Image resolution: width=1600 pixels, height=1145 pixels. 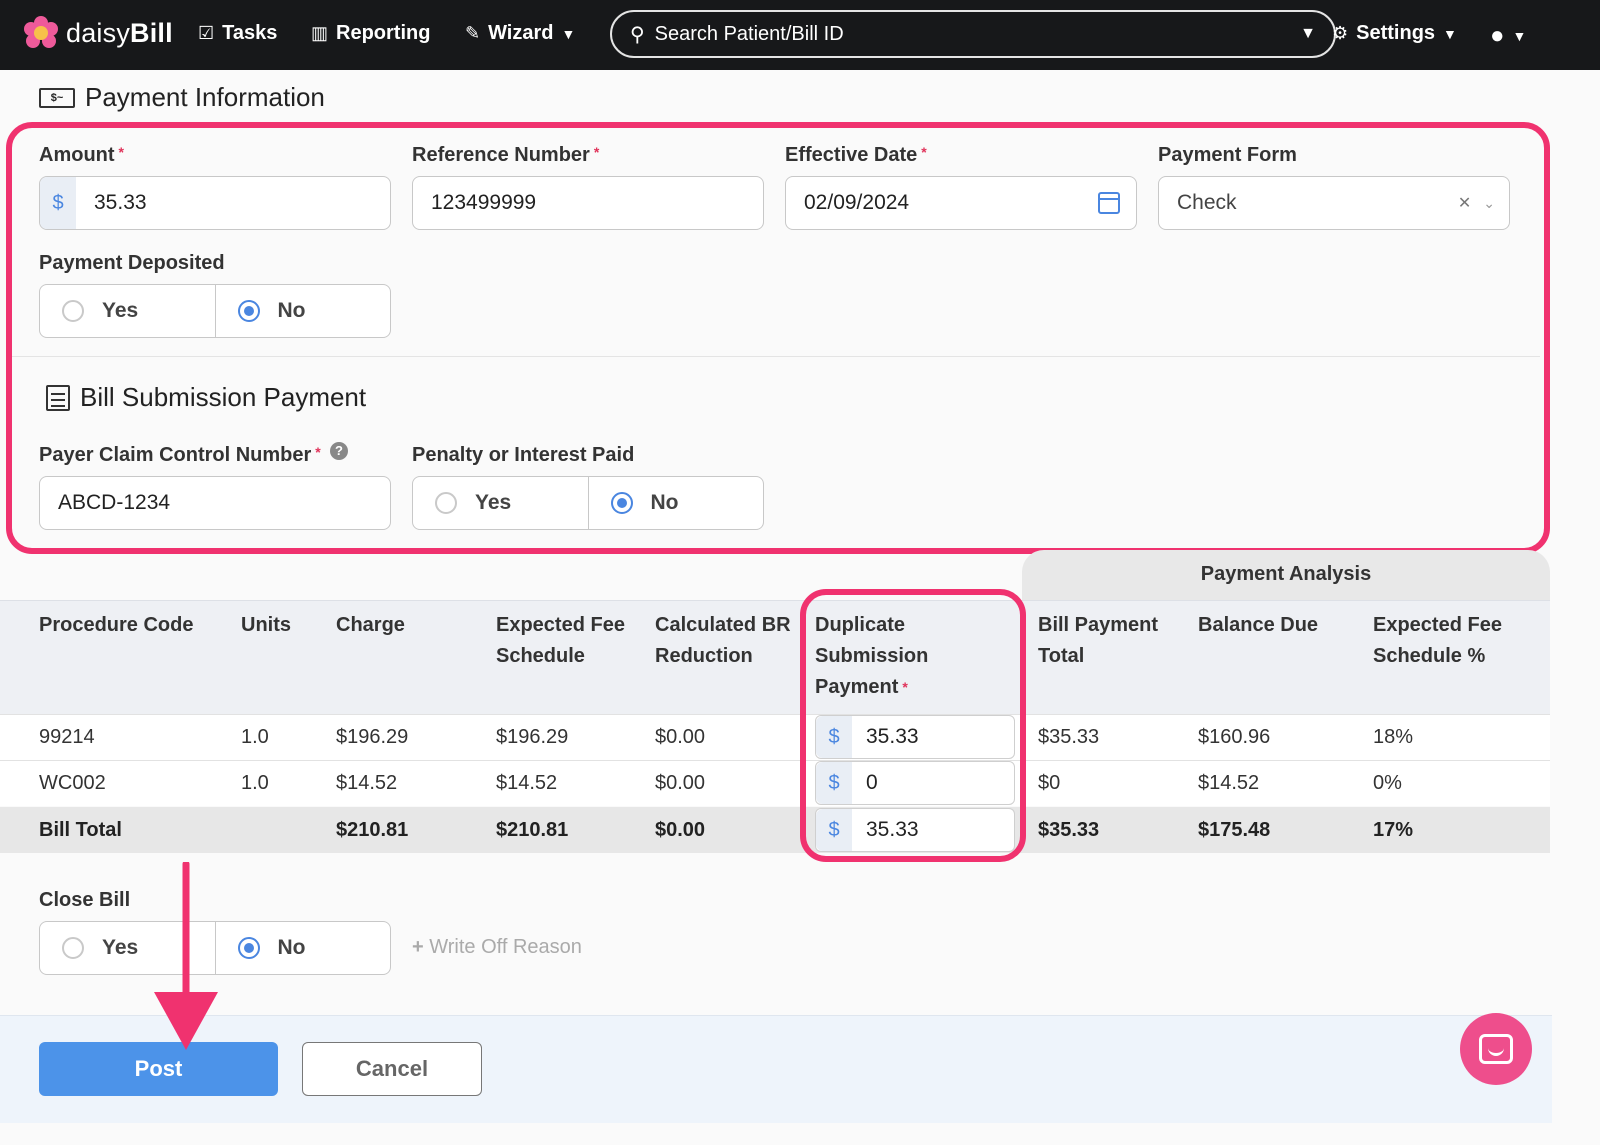 What do you see at coordinates (506, 155) in the screenshot?
I see `reference-number-label: Reference Number *` at bounding box center [506, 155].